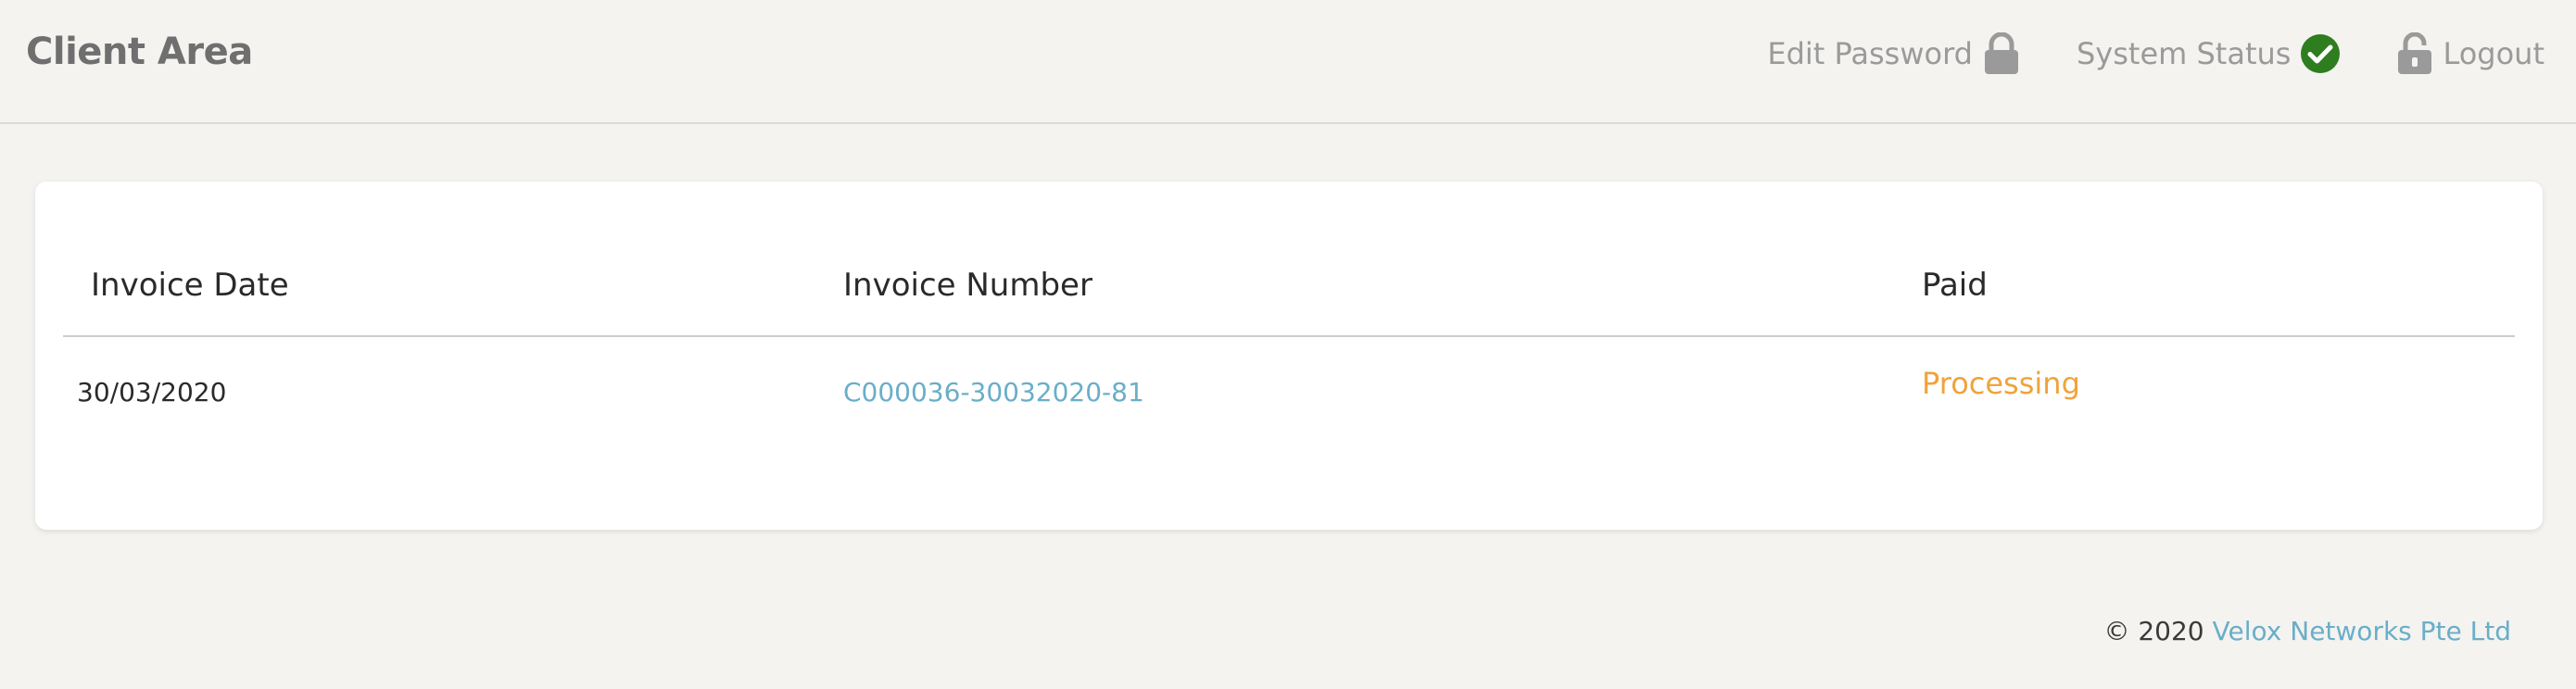 The image size is (2576, 689). What do you see at coordinates (190, 286) in the screenshot?
I see `column-header-invoice-date: Invoice Date` at bounding box center [190, 286].